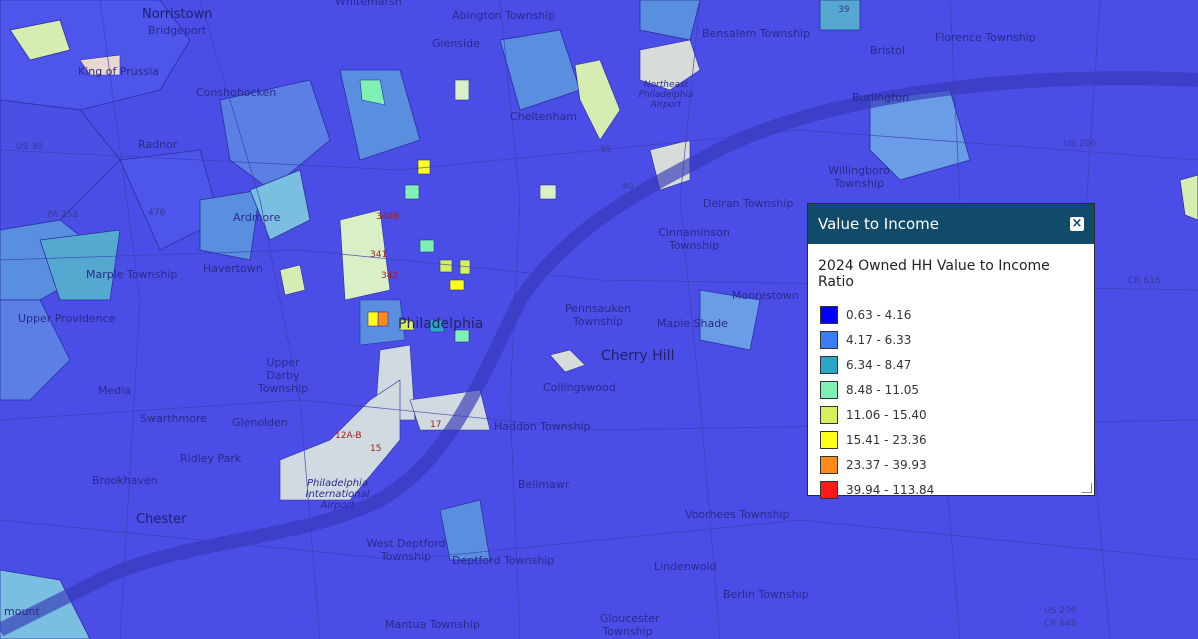 Image resolution: width=1198 pixels, height=639 pixels. I want to click on road-label-342: 342, so click(390, 276).